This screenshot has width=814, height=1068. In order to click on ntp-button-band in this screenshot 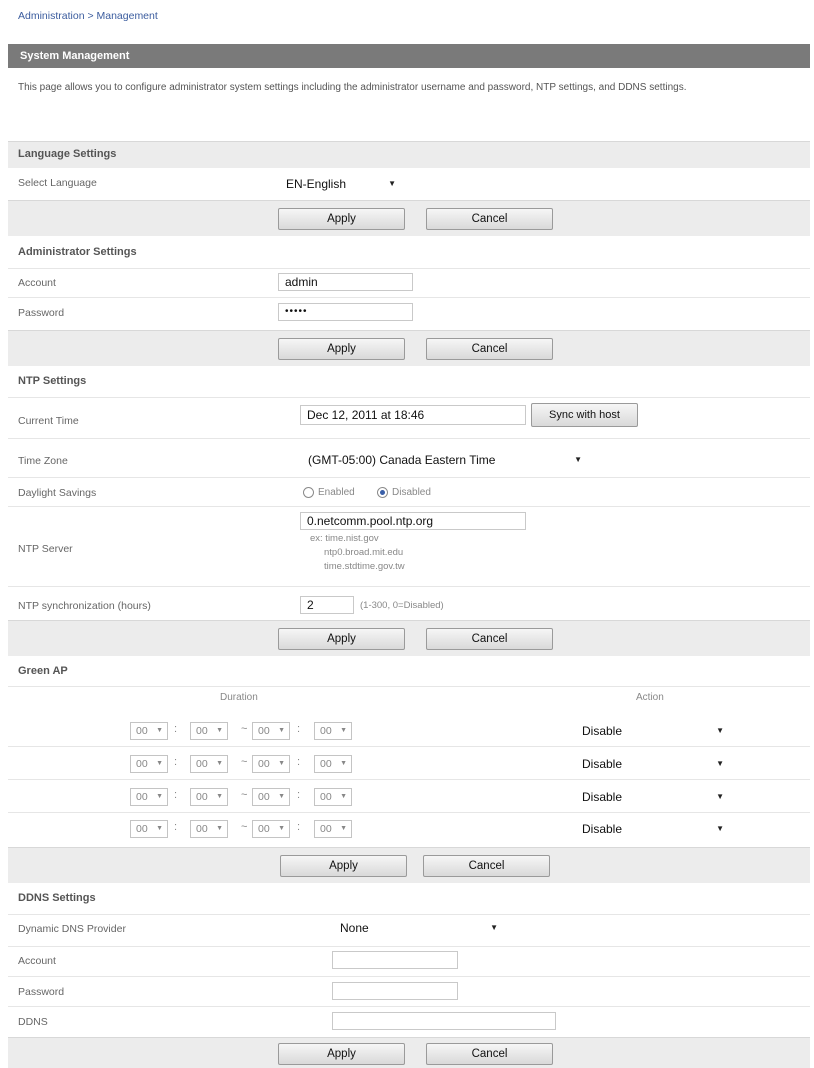, I will do `click(409, 638)`.